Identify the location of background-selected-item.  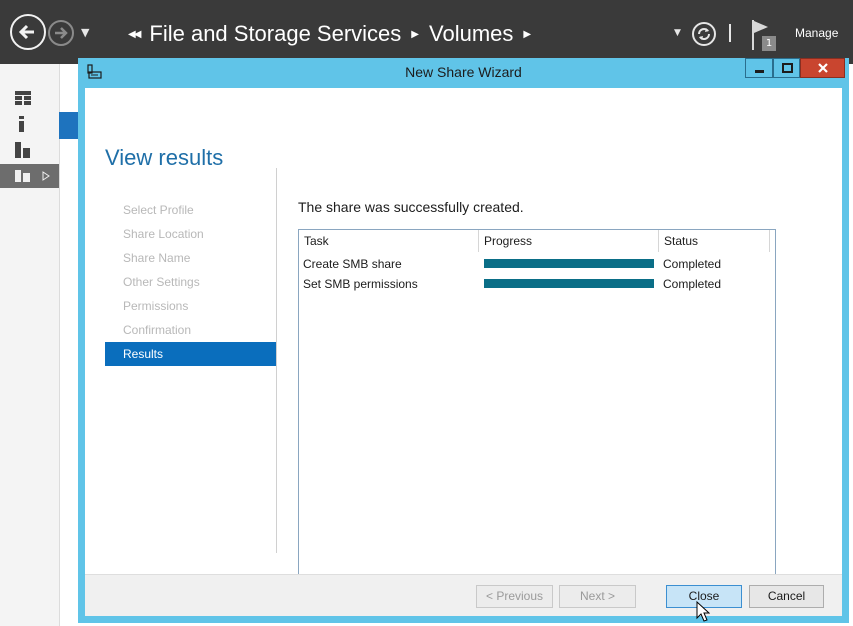
(69, 125).